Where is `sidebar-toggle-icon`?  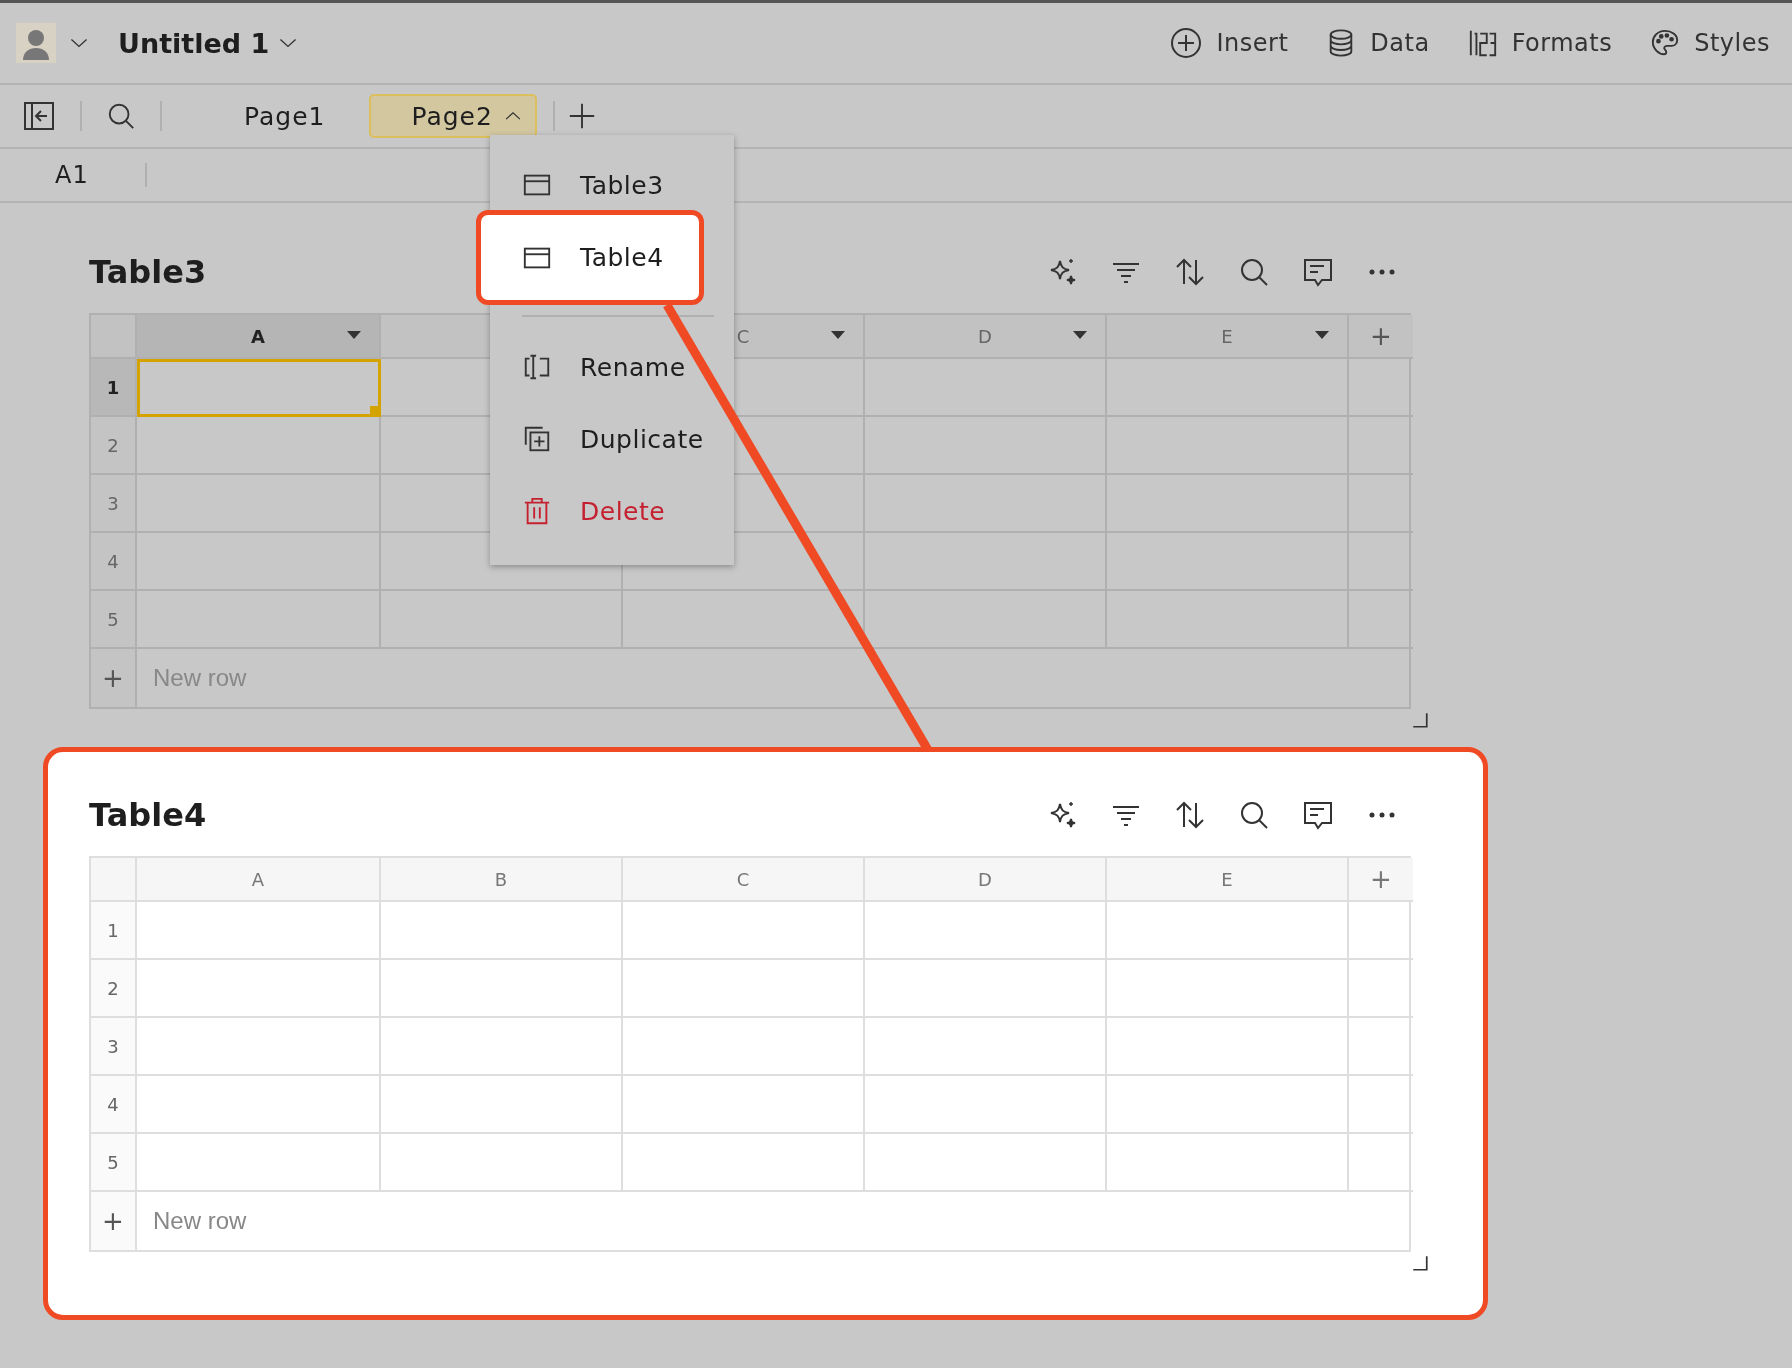
sidebar-toggle-icon is located at coordinates (39, 116).